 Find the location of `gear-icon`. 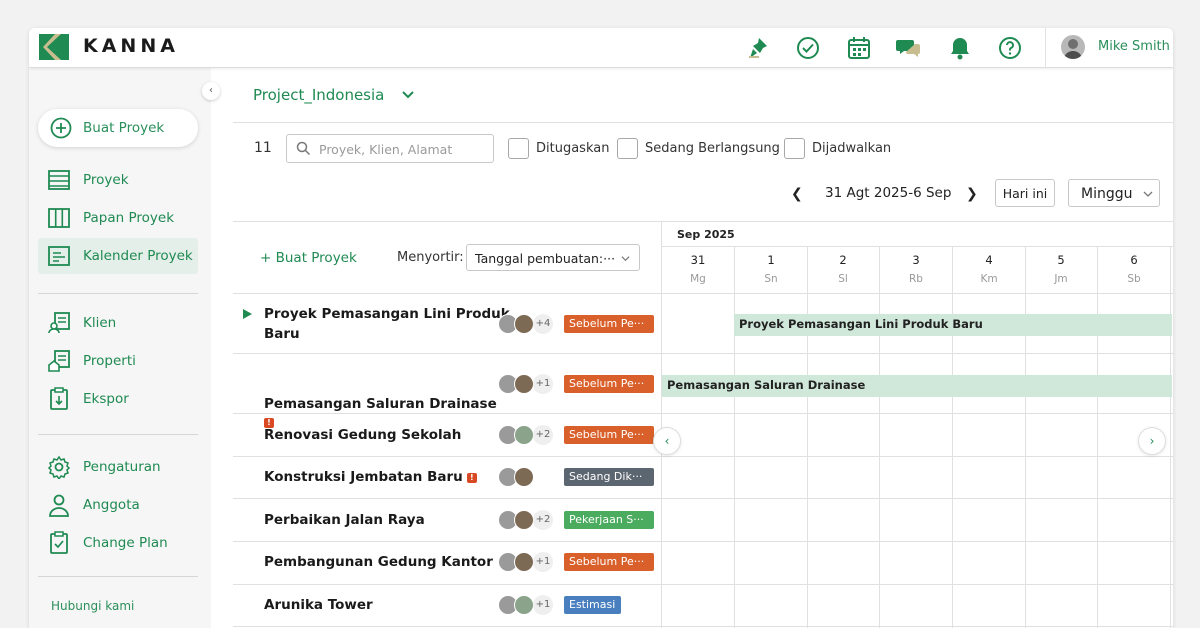

gear-icon is located at coordinates (59, 467).